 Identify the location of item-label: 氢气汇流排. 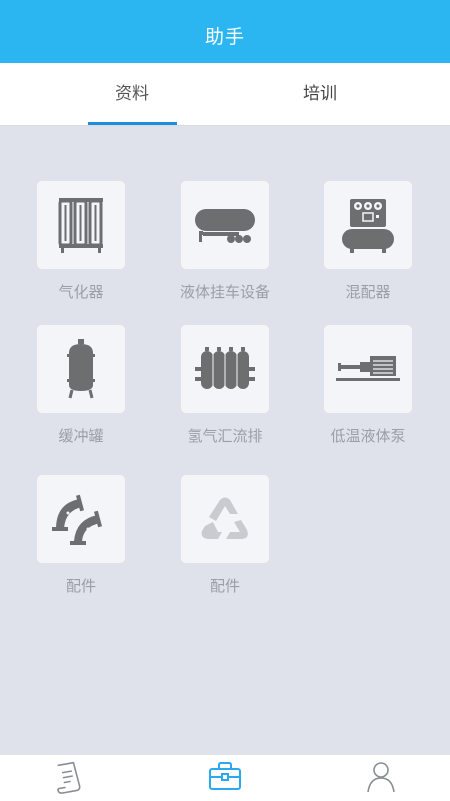
(225, 436).